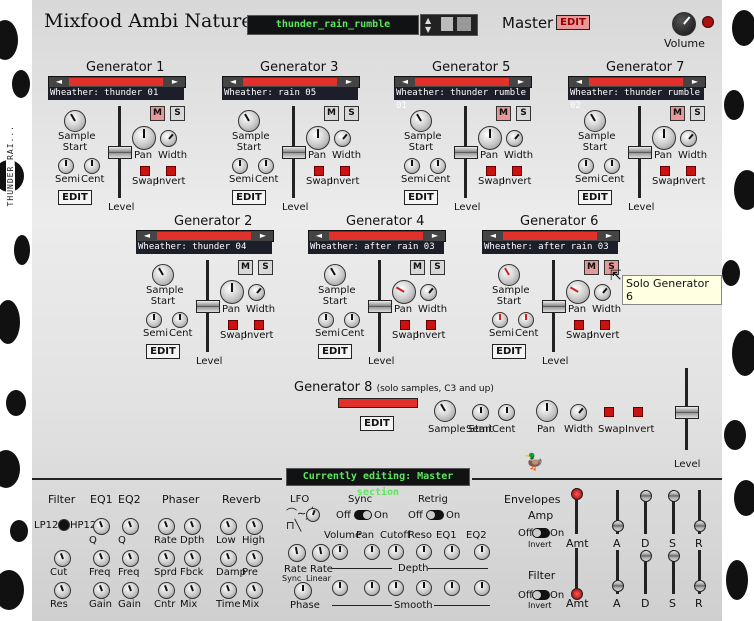 Image resolution: width=754 pixels, height=621 pixels. Describe the element at coordinates (700, 526) in the screenshot. I see `env-amp-r-fader-cap` at that location.